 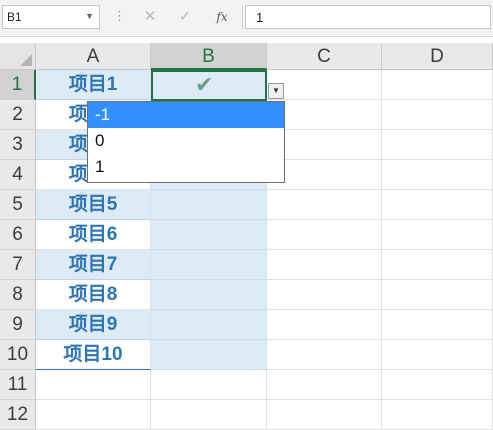 I want to click on formula-input-value: 1, so click(x=260, y=17).